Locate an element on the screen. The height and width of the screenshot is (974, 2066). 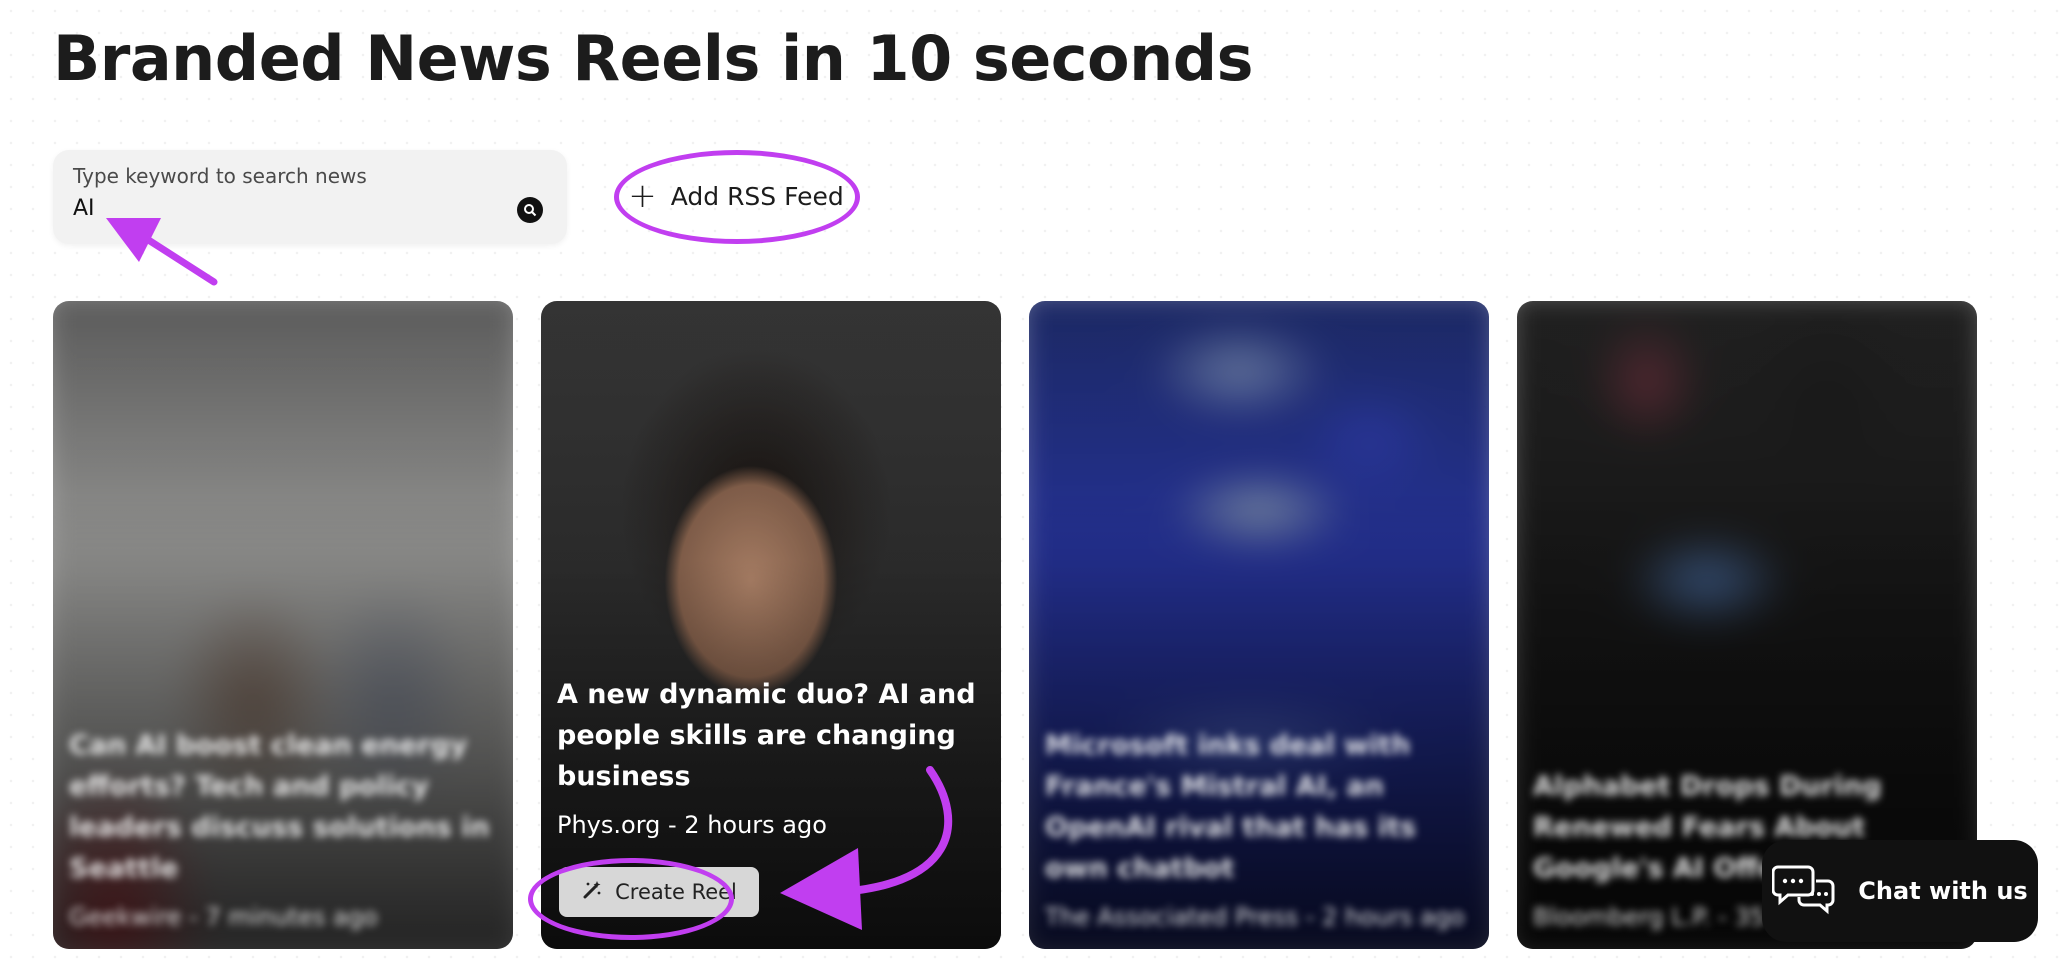
plus-icon: + is located at coordinates (642, 196).